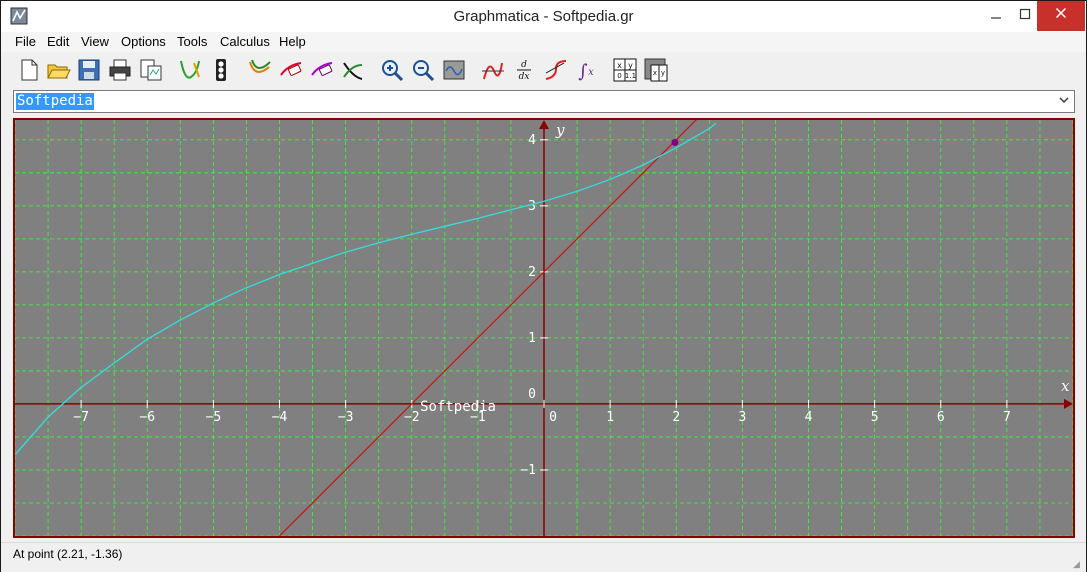  Describe the element at coordinates (532, 272) in the screenshot. I see `y-tick-label: 2` at that location.